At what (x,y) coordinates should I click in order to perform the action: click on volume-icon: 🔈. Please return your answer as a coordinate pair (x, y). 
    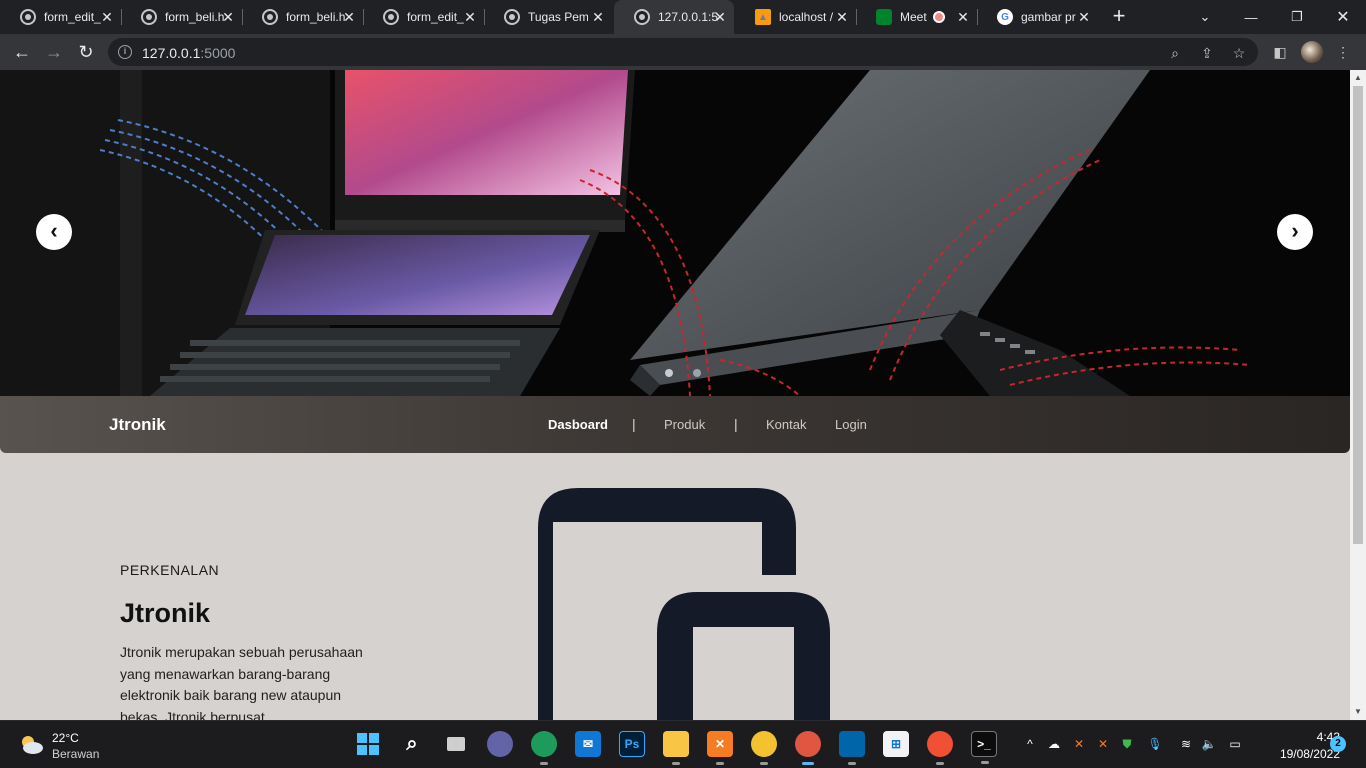
    Looking at the image, I should click on (1209, 744).